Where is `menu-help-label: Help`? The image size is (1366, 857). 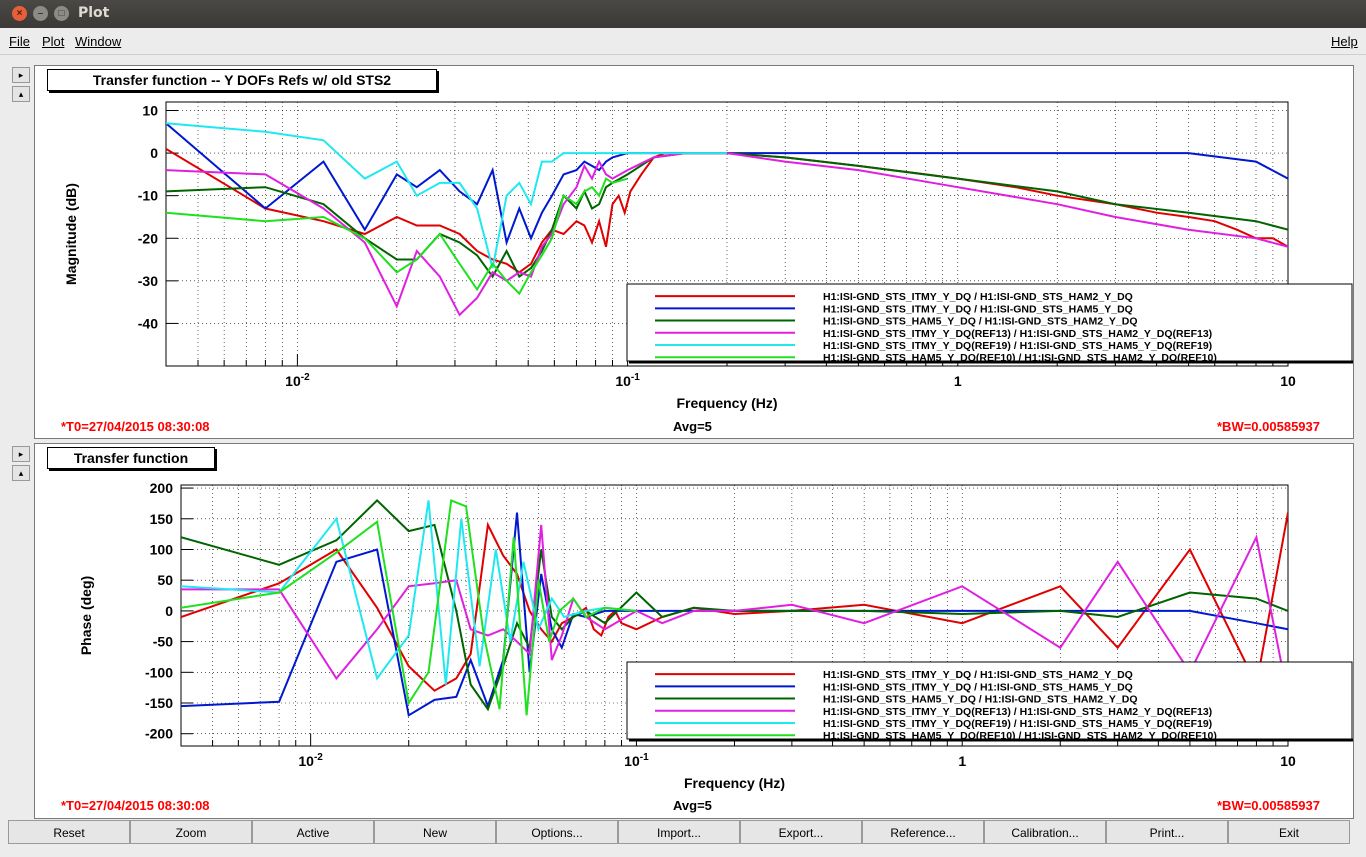 menu-help-label: Help is located at coordinates (1344, 41).